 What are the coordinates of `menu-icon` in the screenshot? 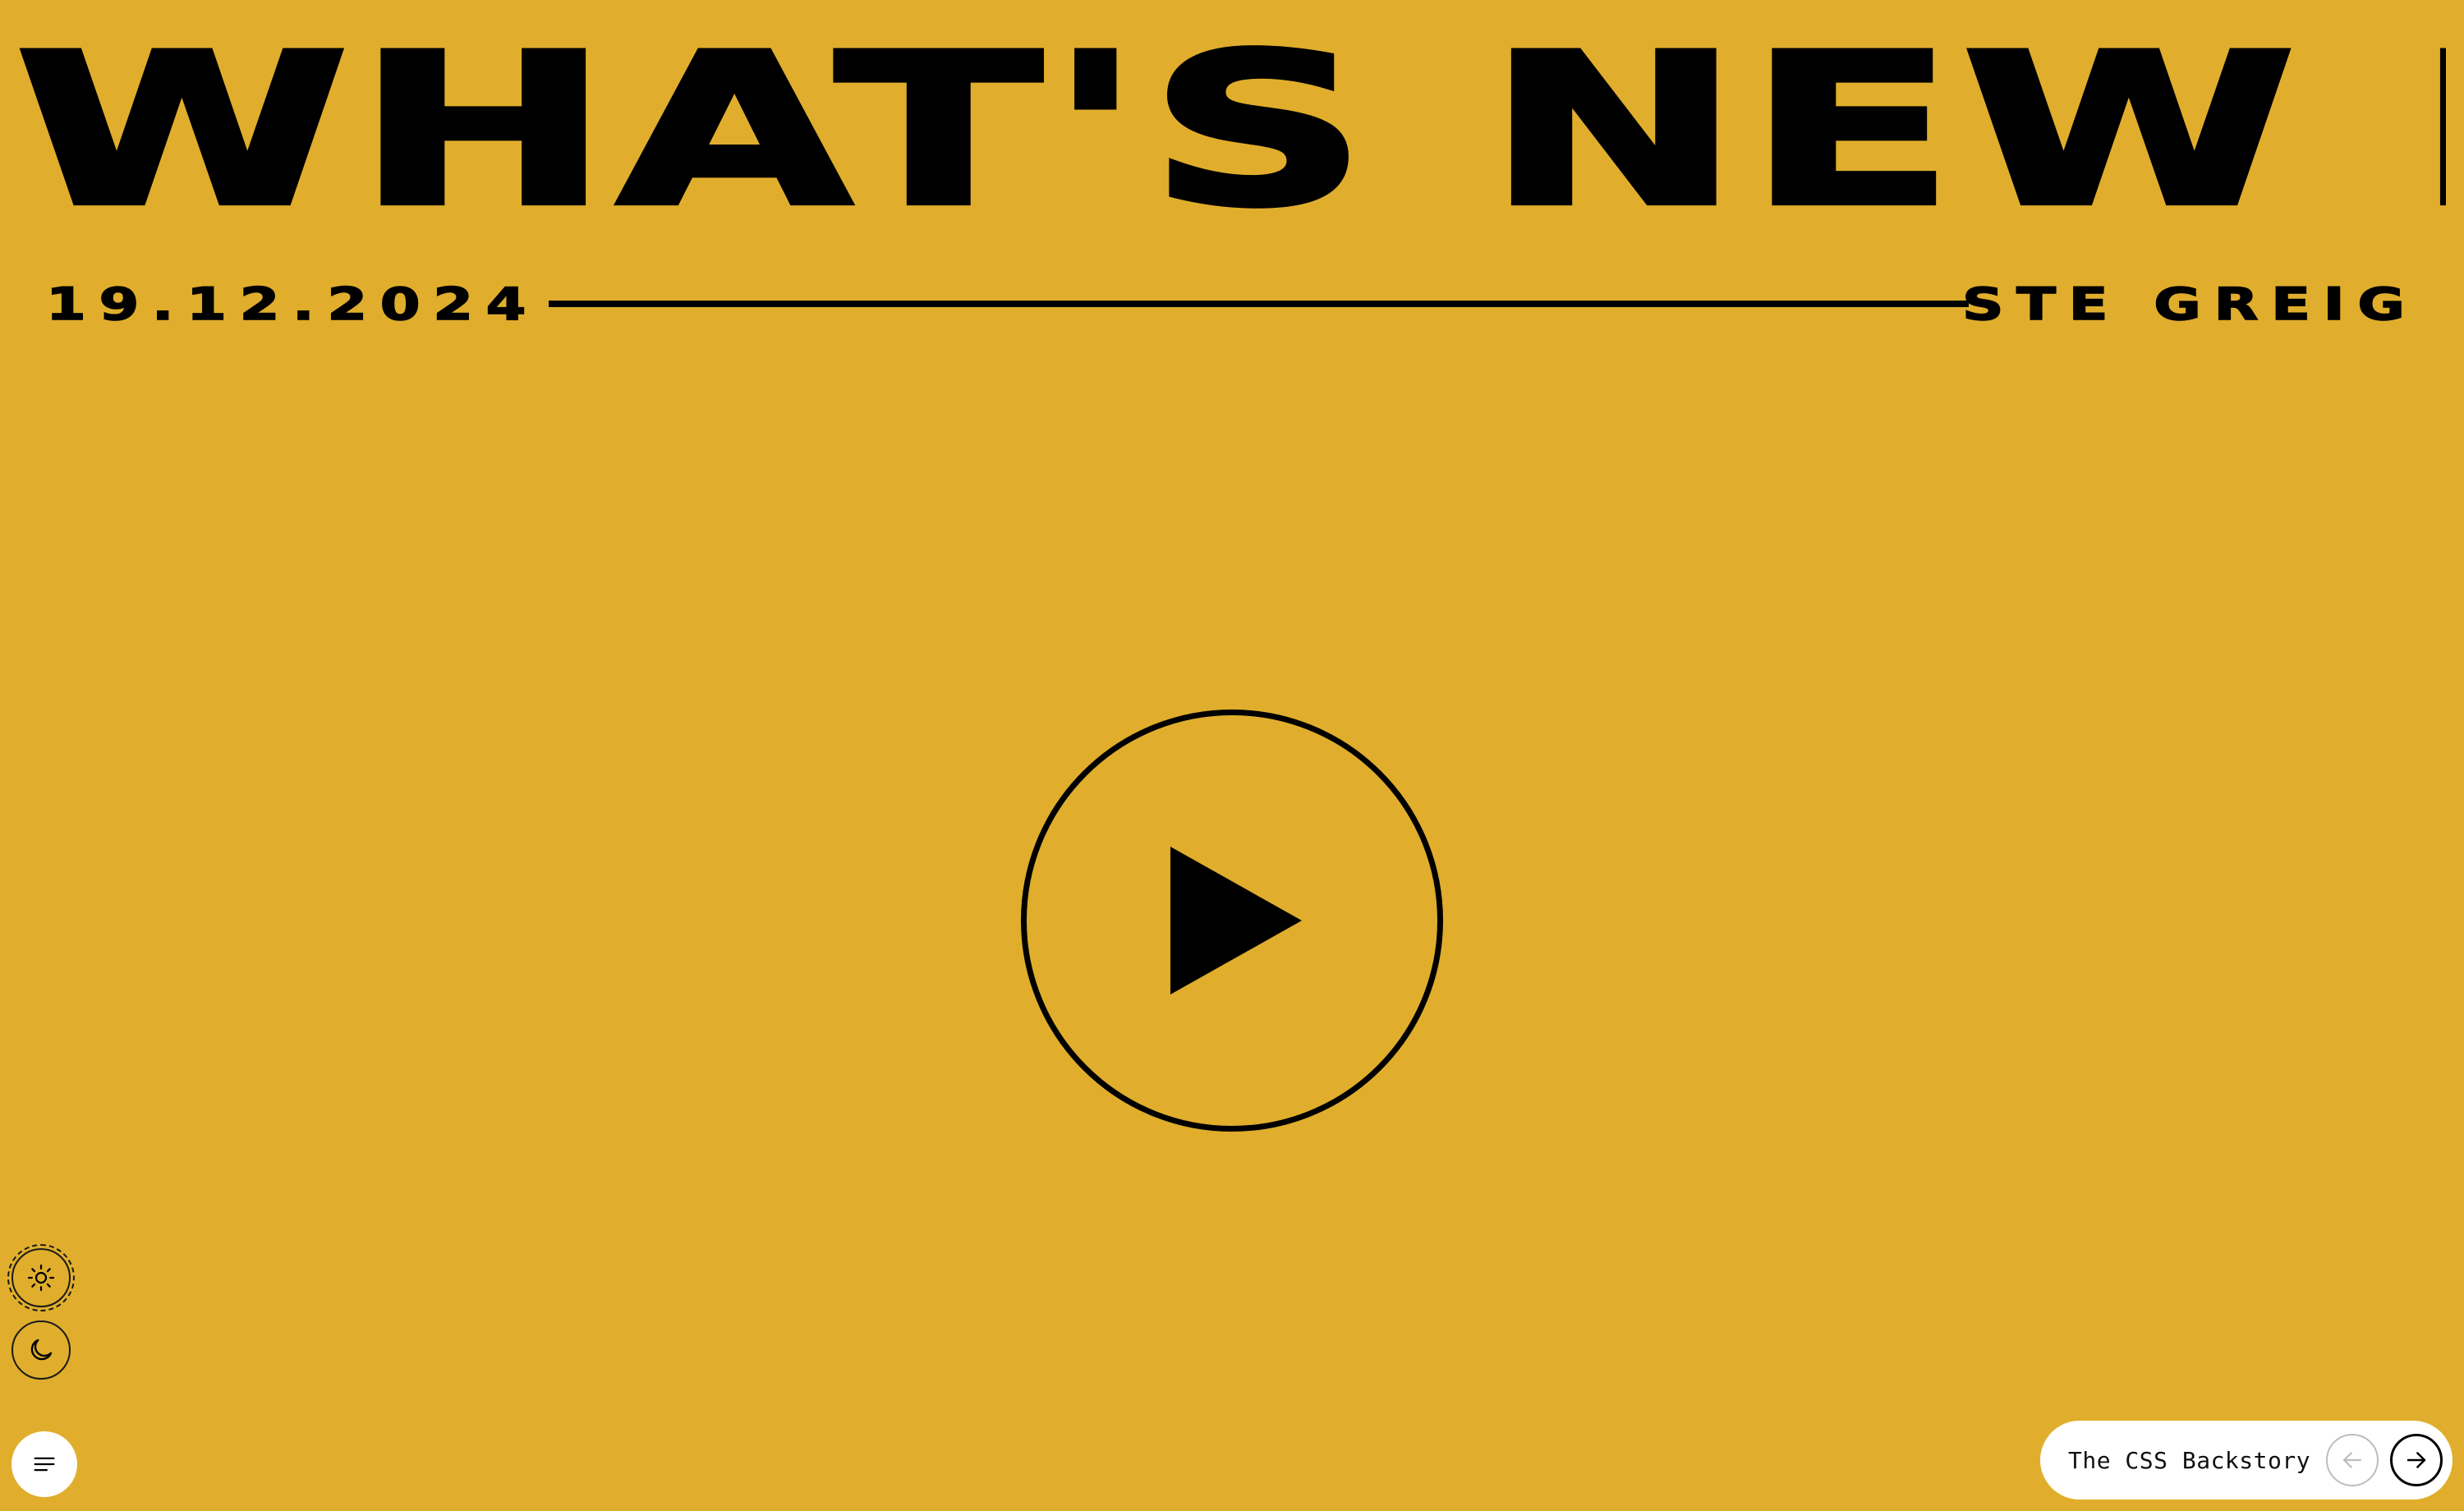 It's located at (44, 1464).